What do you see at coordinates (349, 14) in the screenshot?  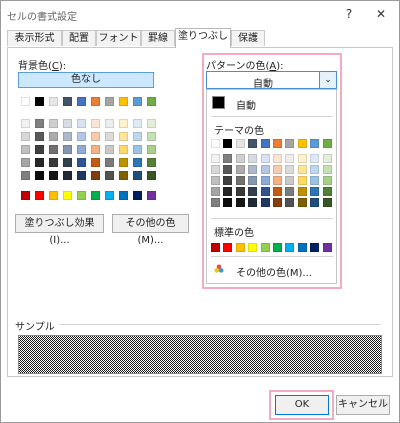 I see `help-icon: ?` at bounding box center [349, 14].